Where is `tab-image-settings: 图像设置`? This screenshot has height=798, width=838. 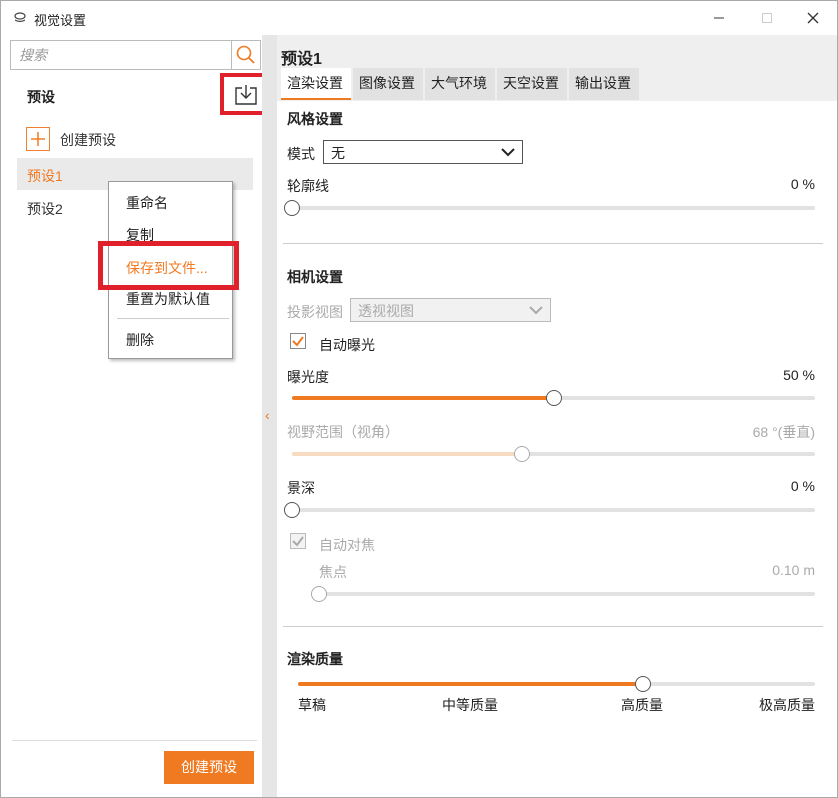
tab-image-settings: 图像设置 is located at coordinates (388, 84).